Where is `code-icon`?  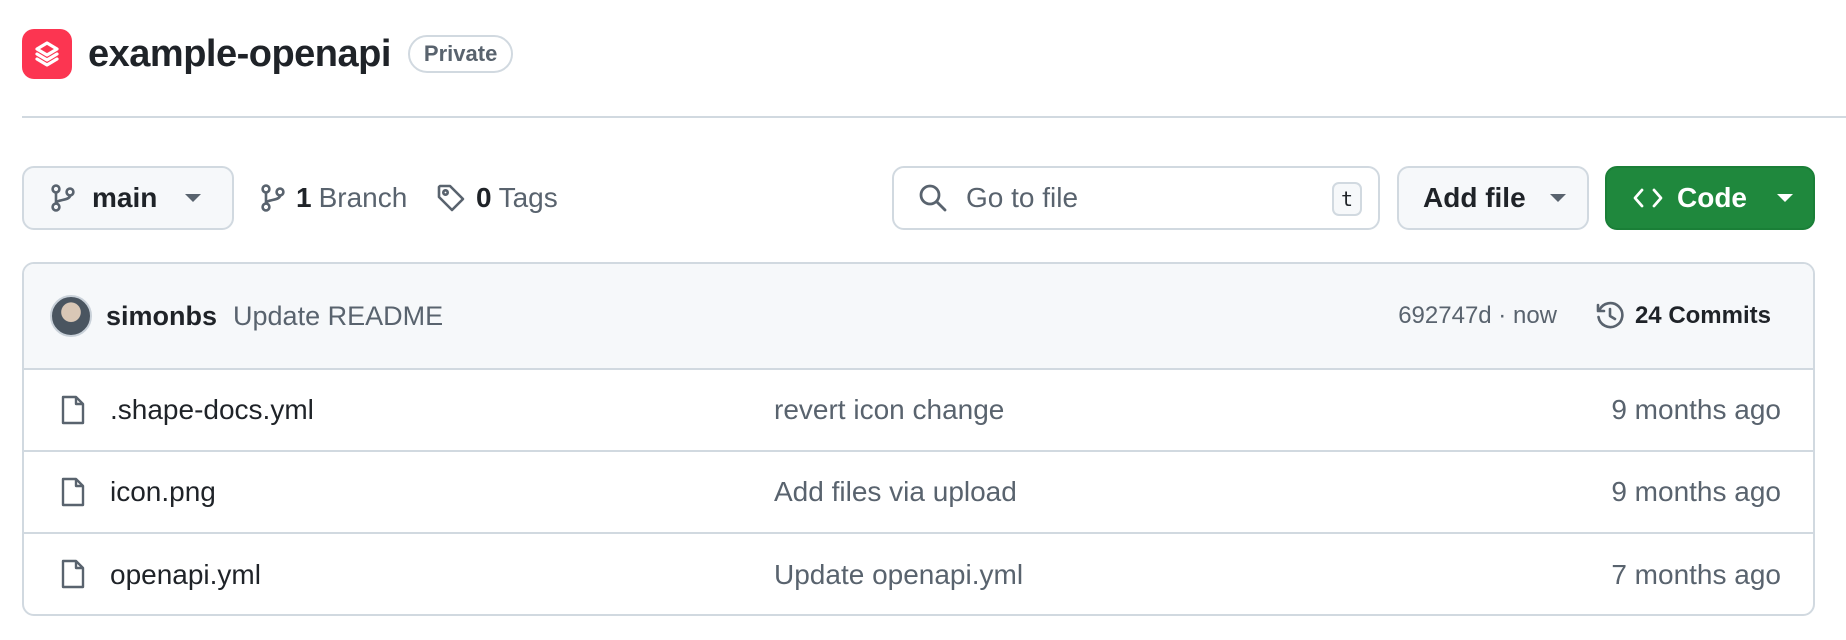 code-icon is located at coordinates (1648, 198).